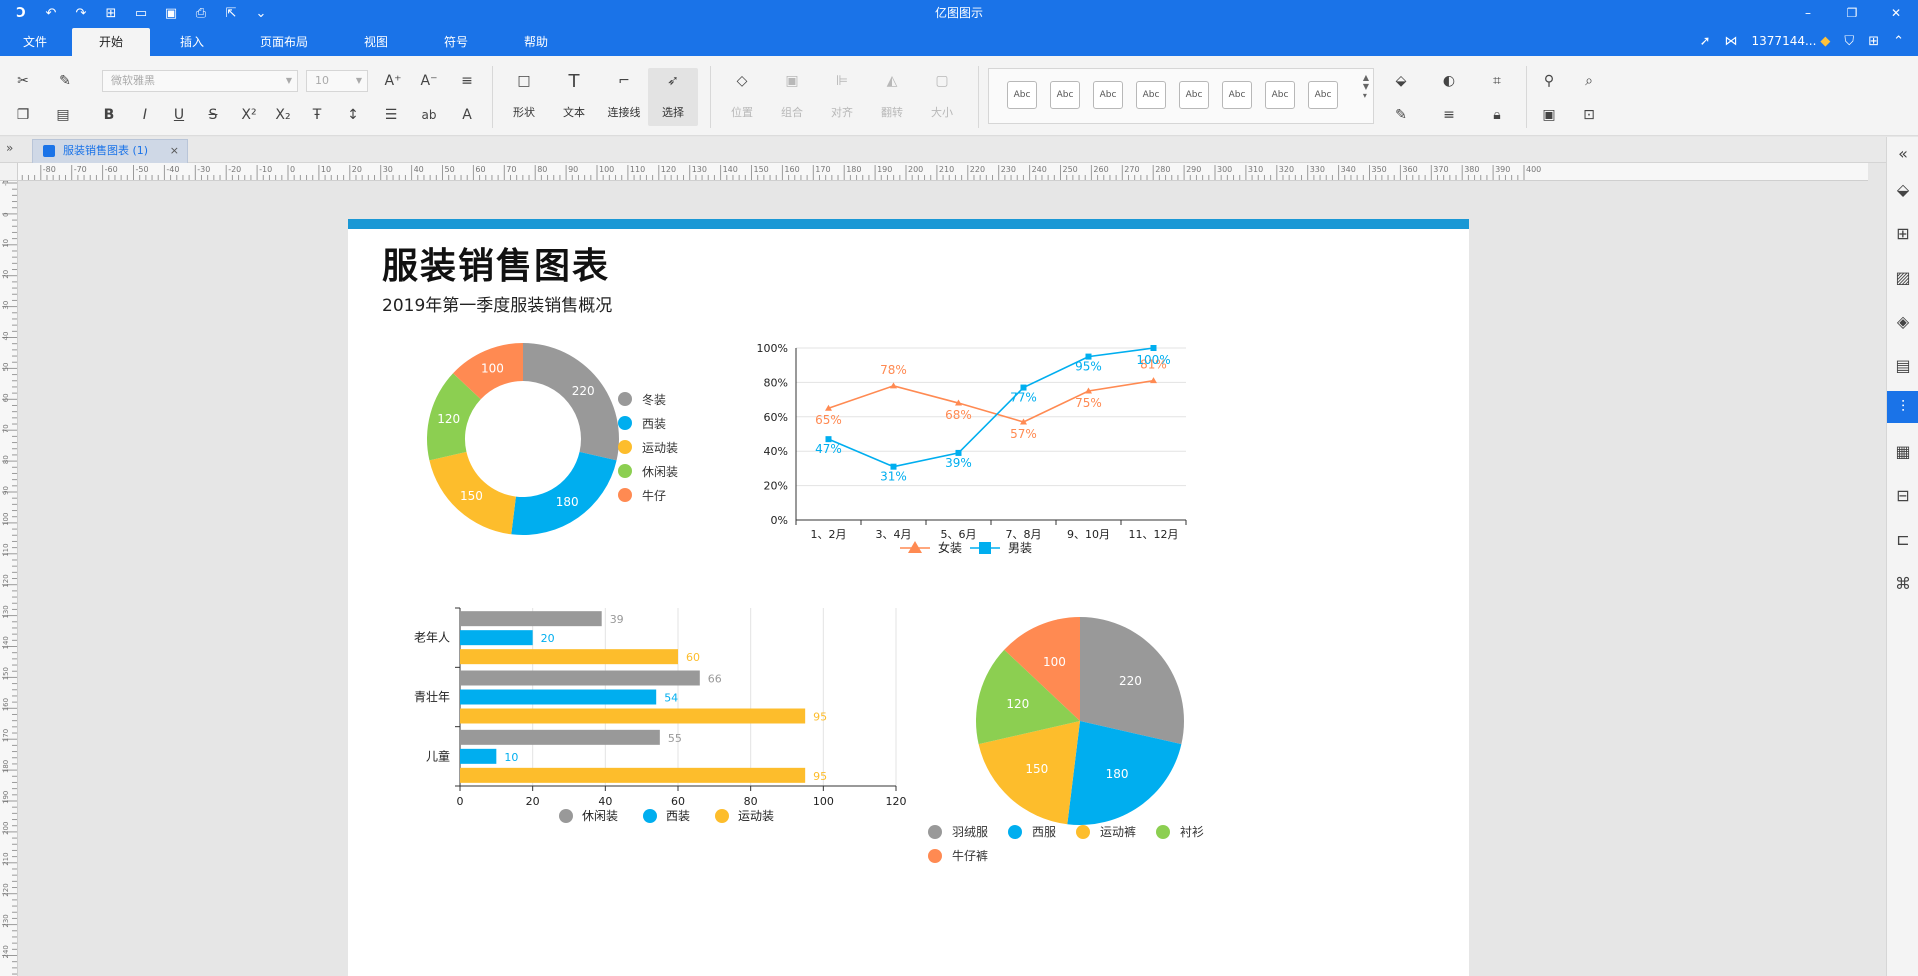 The image size is (1918, 976). I want to click on style-panel-icon: ⊞, so click(1902, 233).